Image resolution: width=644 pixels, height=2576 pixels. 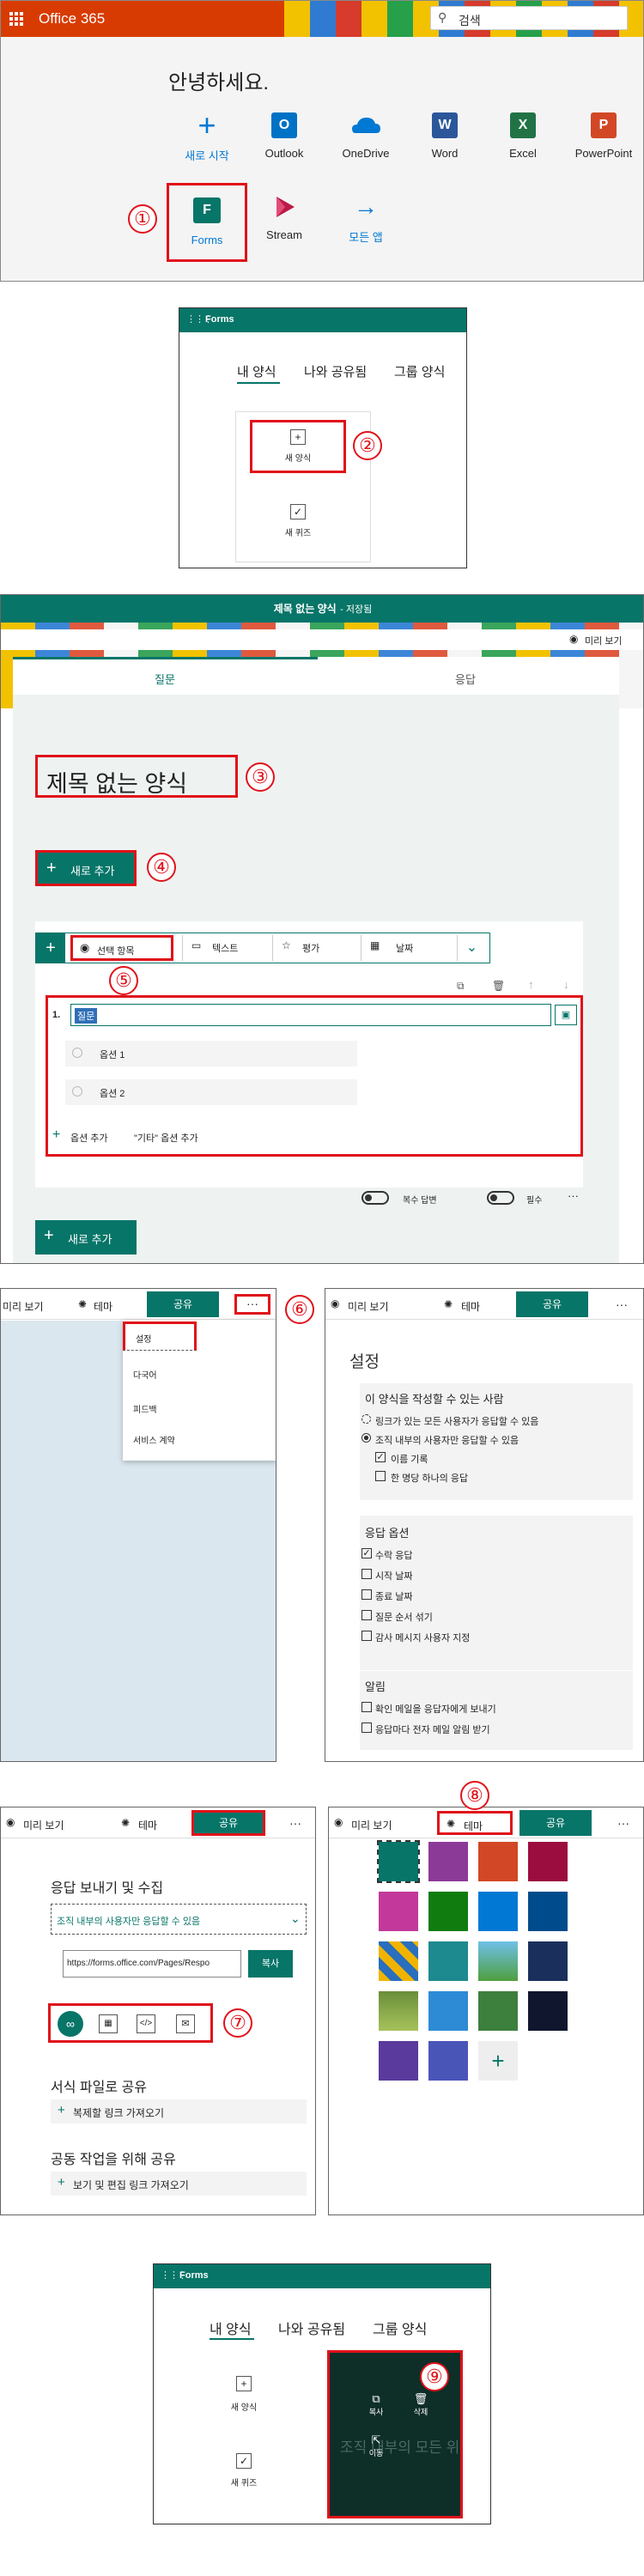 What do you see at coordinates (499, 986) in the screenshot?
I see `trash-icon: 🗑` at bounding box center [499, 986].